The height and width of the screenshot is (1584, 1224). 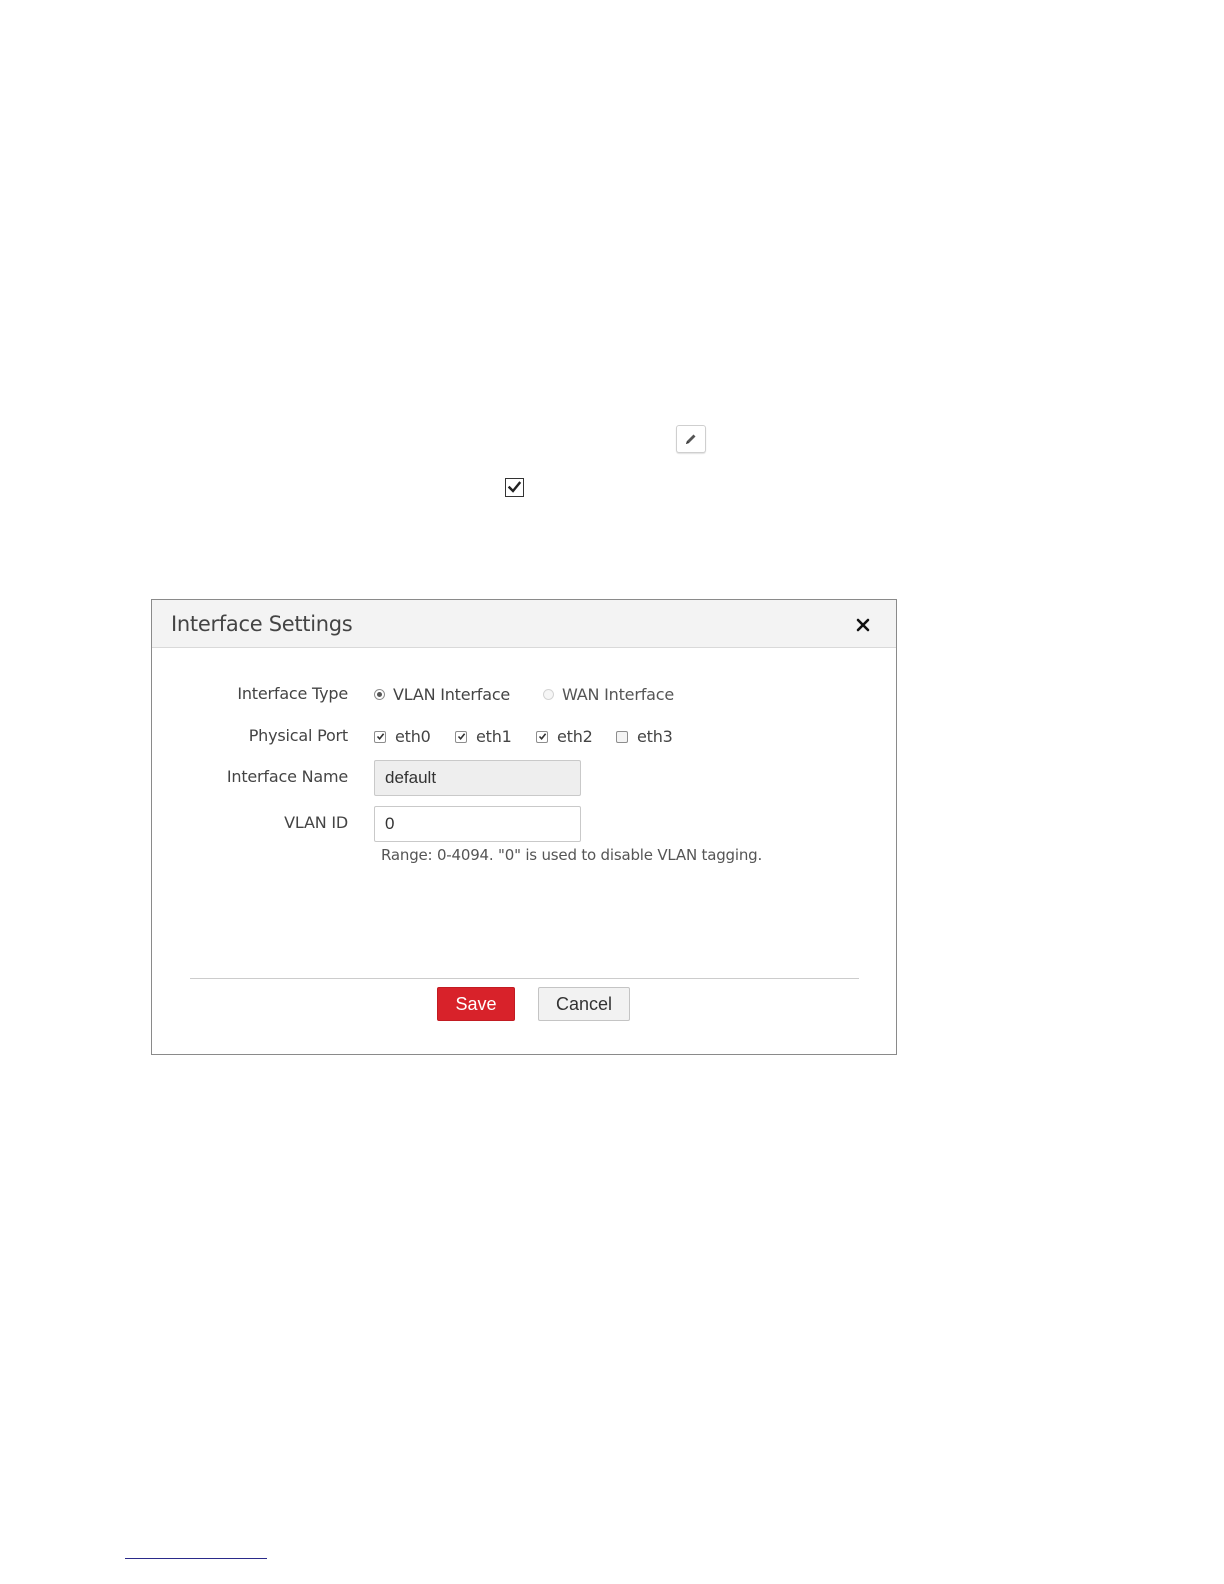 I want to click on close-icon, so click(x=863, y=625).